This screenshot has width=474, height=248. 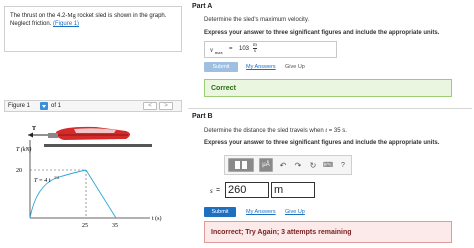 What do you see at coordinates (56, 177) in the screenshot?
I see `curve-exponent: 1/2` at bounding box center [56, 177].